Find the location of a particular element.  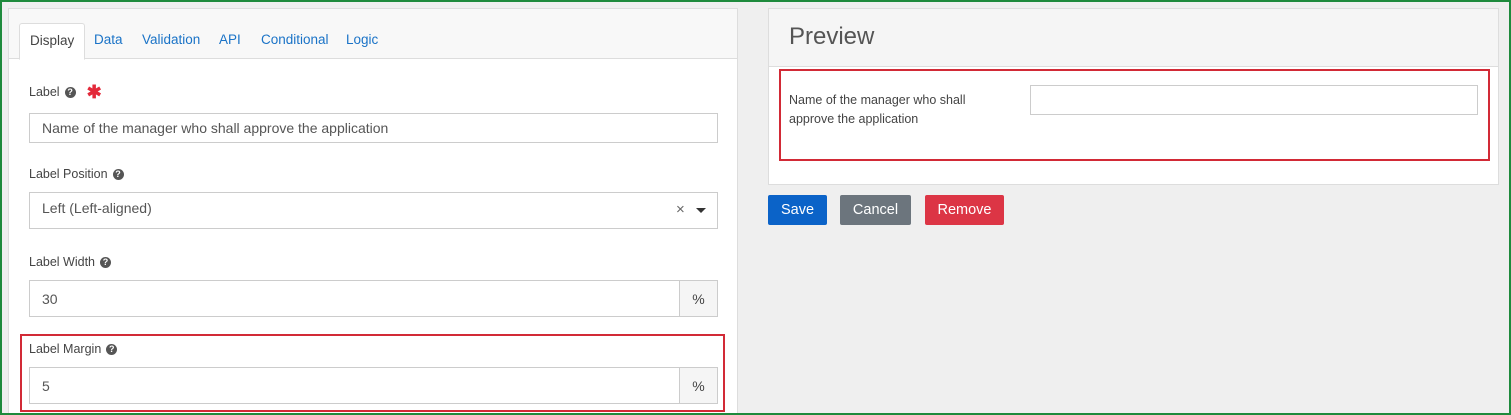

label-position-title: Label Position ? is located at coordinates (76, 174).